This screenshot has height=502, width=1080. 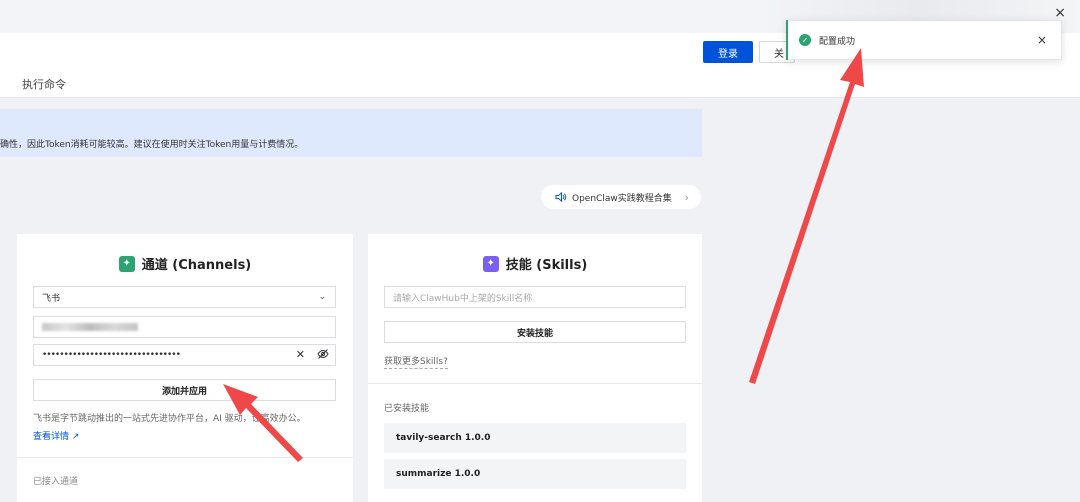 I want to click on token-usage-notice: 确性，因此Token消耗可能较高。建议在使用时关注Token用量与计费情况。, so click(x=351, y=133).